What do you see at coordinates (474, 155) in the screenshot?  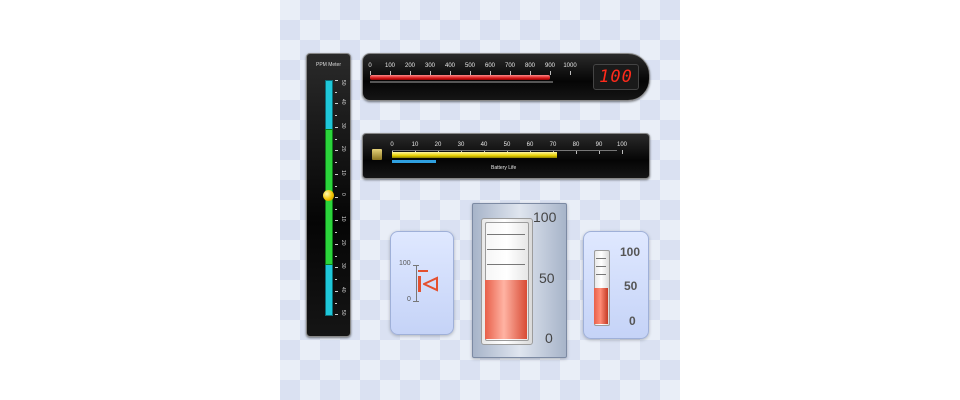 I see `battery-gauge-bar` at bounding box center [474, 155].